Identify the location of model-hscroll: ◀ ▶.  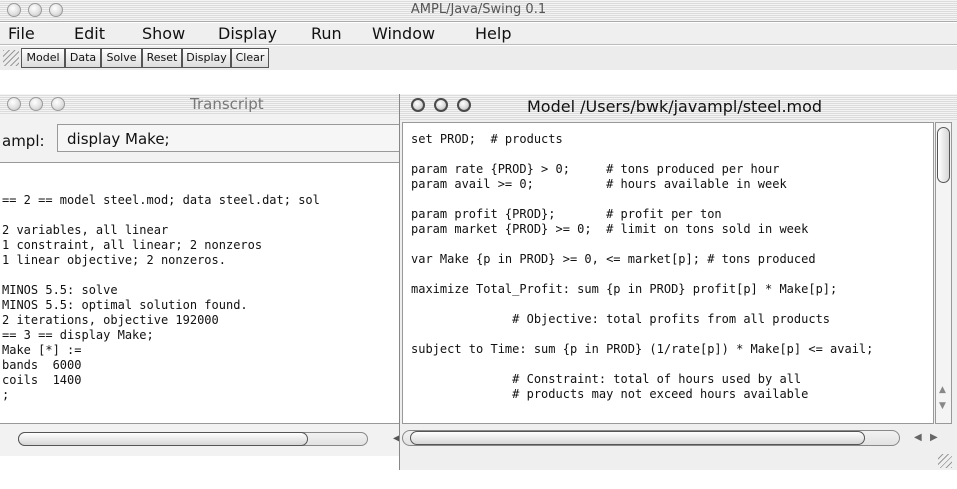
(678, 438).